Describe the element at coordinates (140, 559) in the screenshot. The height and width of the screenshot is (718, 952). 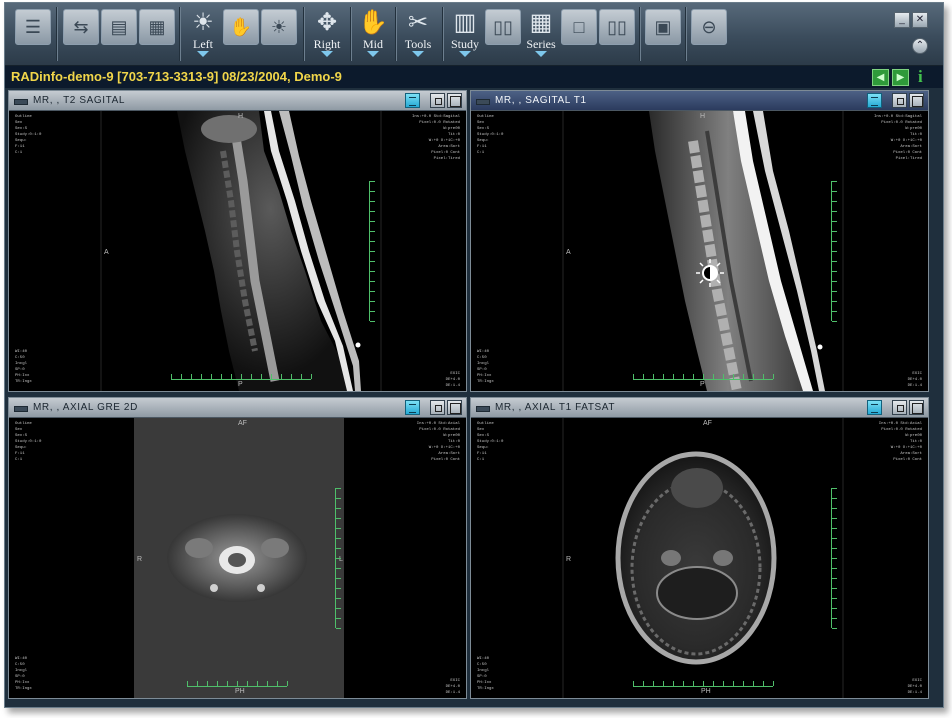
I see `orientation-left: R` at that location.